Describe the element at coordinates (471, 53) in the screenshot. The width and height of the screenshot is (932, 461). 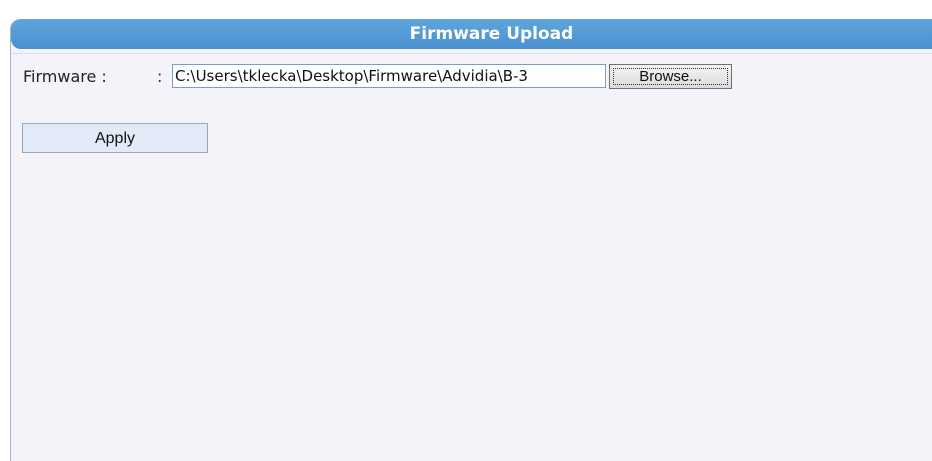
I see `title-divider` at that location.